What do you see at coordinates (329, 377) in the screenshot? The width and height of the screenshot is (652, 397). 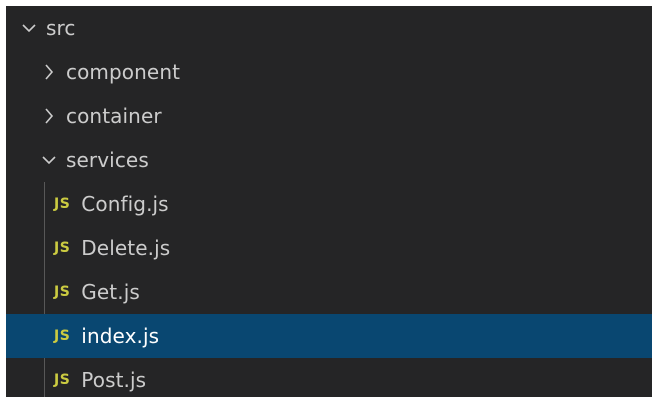 I see `tree-item-post-js: JS Post.js` at bounding box center [329, 377].